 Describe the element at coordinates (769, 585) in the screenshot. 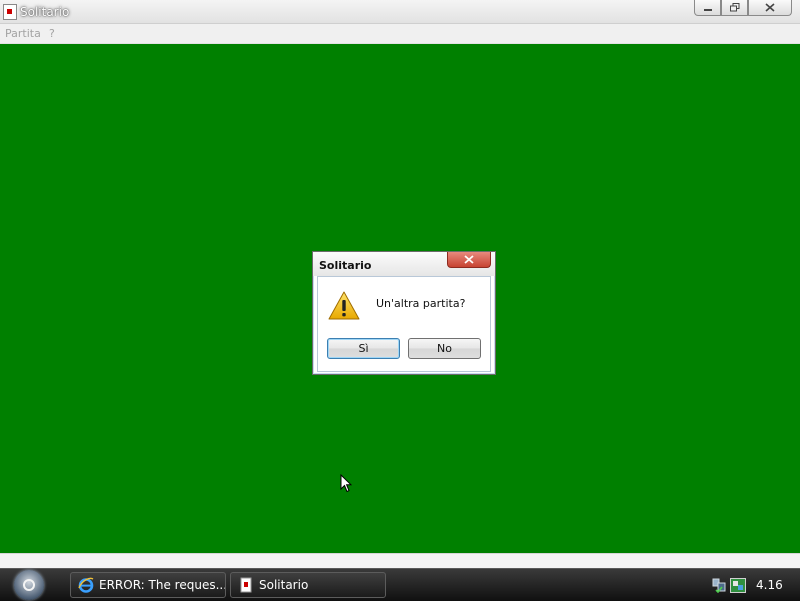

I see `clock: 4.16` at that location.